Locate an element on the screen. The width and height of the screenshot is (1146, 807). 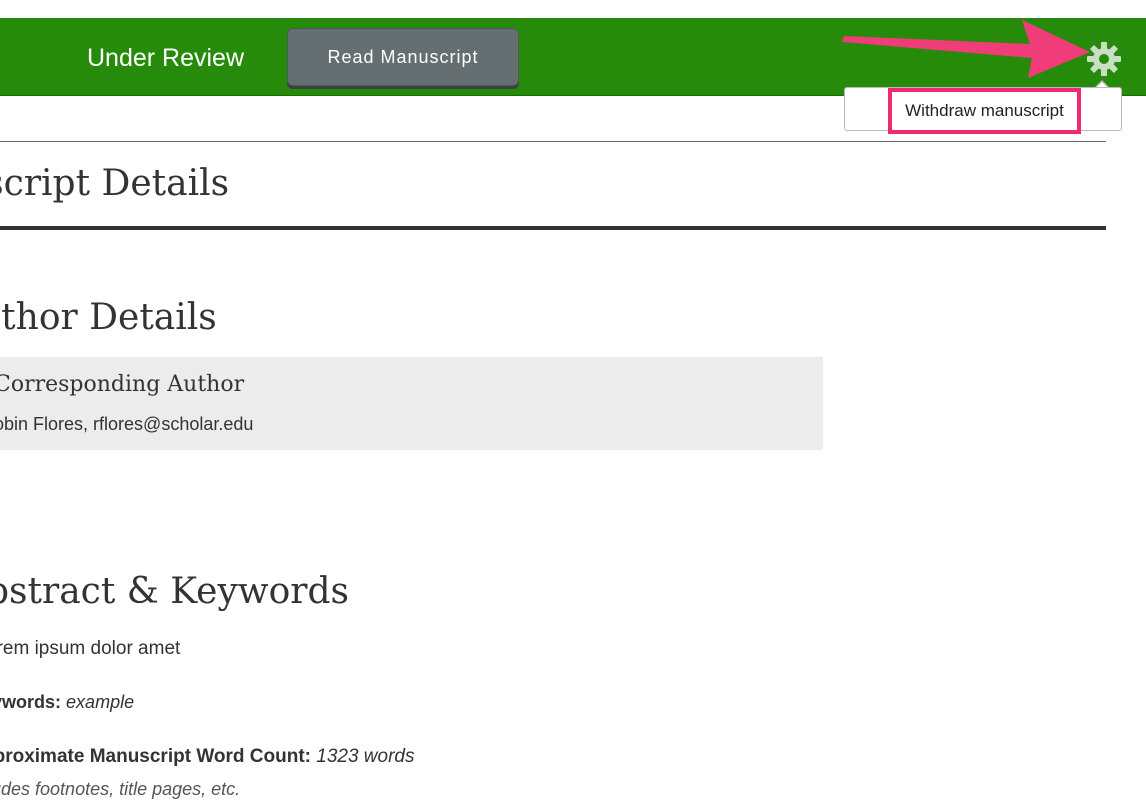
keywords-line: eywords: example is located at coordinates (67, 702).